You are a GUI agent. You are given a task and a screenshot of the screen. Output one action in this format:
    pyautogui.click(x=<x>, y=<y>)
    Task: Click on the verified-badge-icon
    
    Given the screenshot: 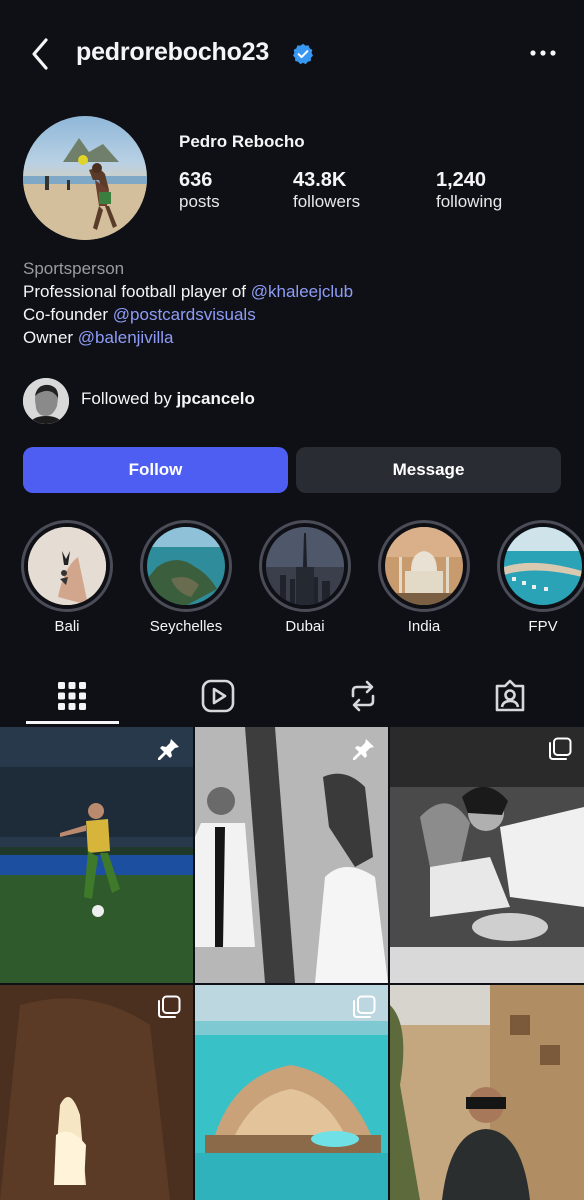 What is the action you would take?
    pyautogui.click(x=303, y=54)
    